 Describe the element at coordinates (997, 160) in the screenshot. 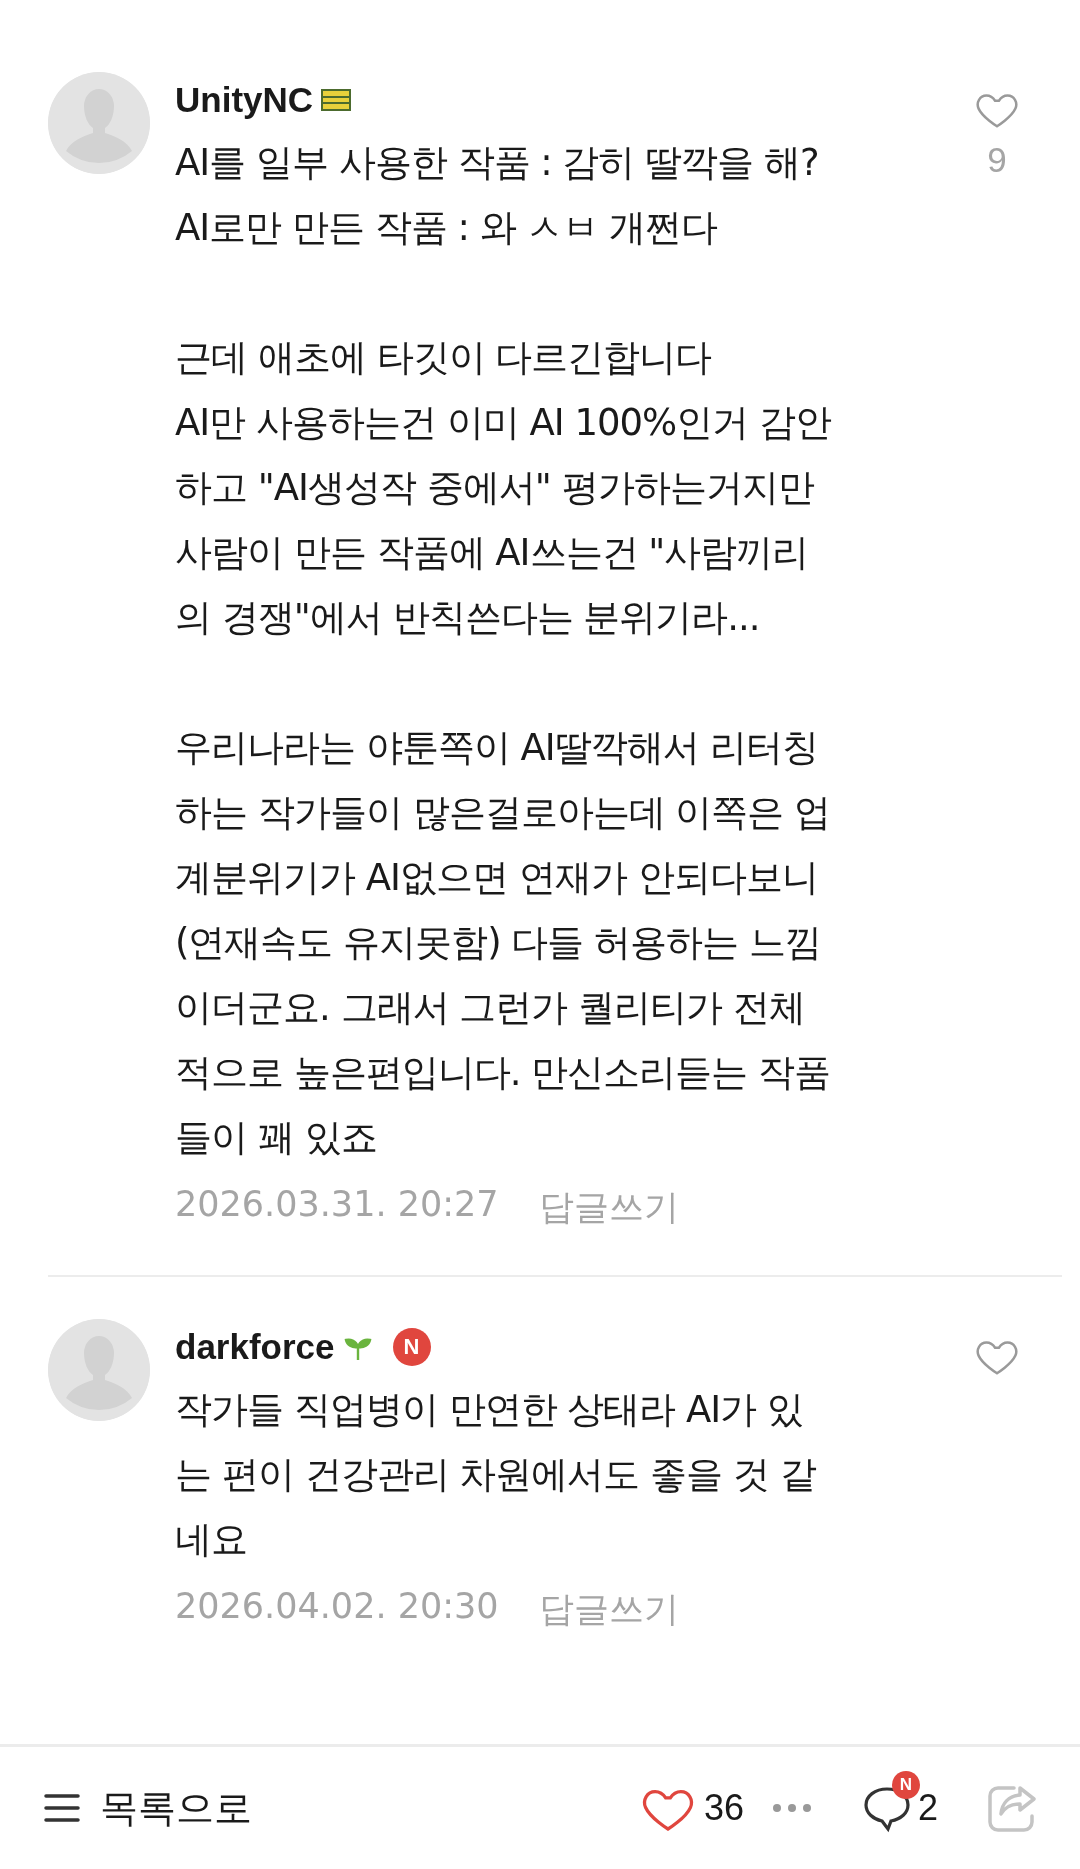

I see `like-count: 9` at that location.